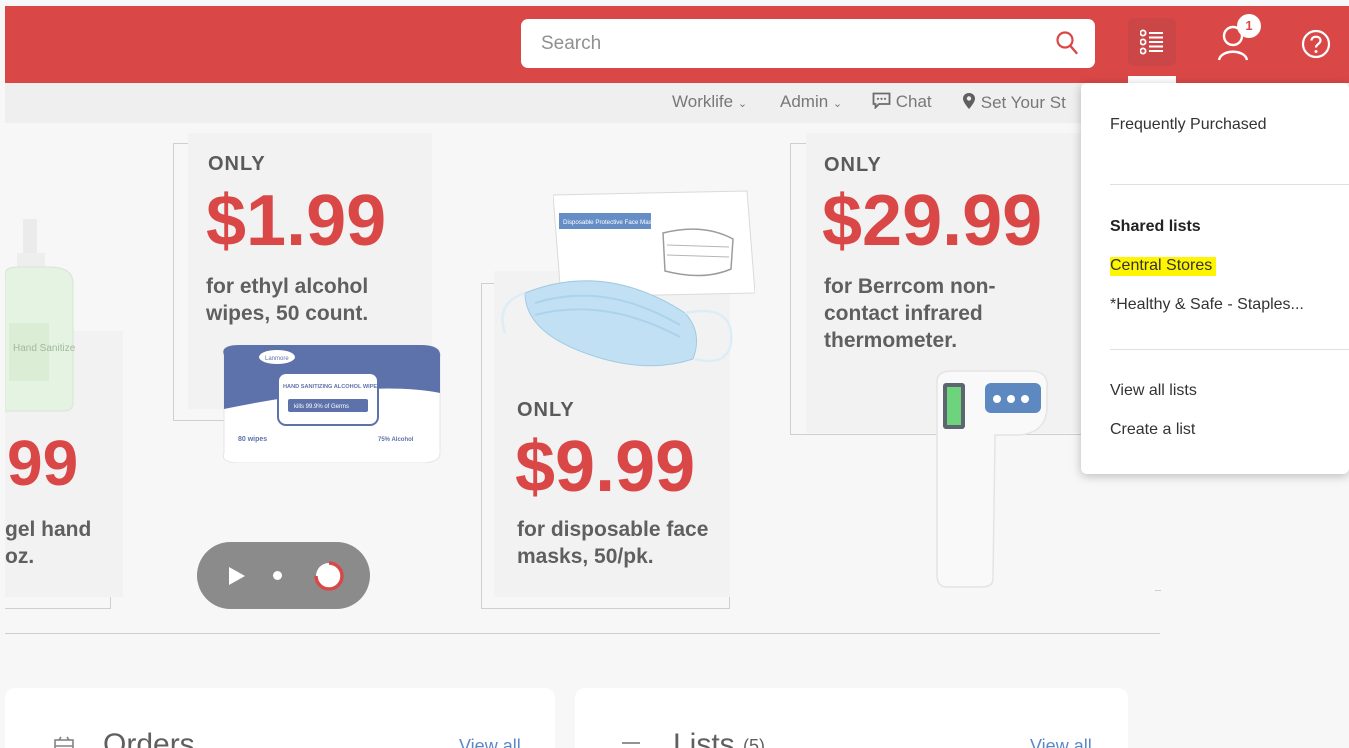  I want to click on dropdown-caret, so click(1152, 79).